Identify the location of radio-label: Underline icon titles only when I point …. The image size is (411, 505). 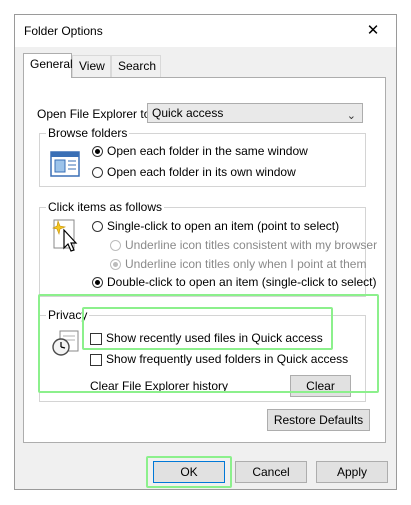
(246, 264).